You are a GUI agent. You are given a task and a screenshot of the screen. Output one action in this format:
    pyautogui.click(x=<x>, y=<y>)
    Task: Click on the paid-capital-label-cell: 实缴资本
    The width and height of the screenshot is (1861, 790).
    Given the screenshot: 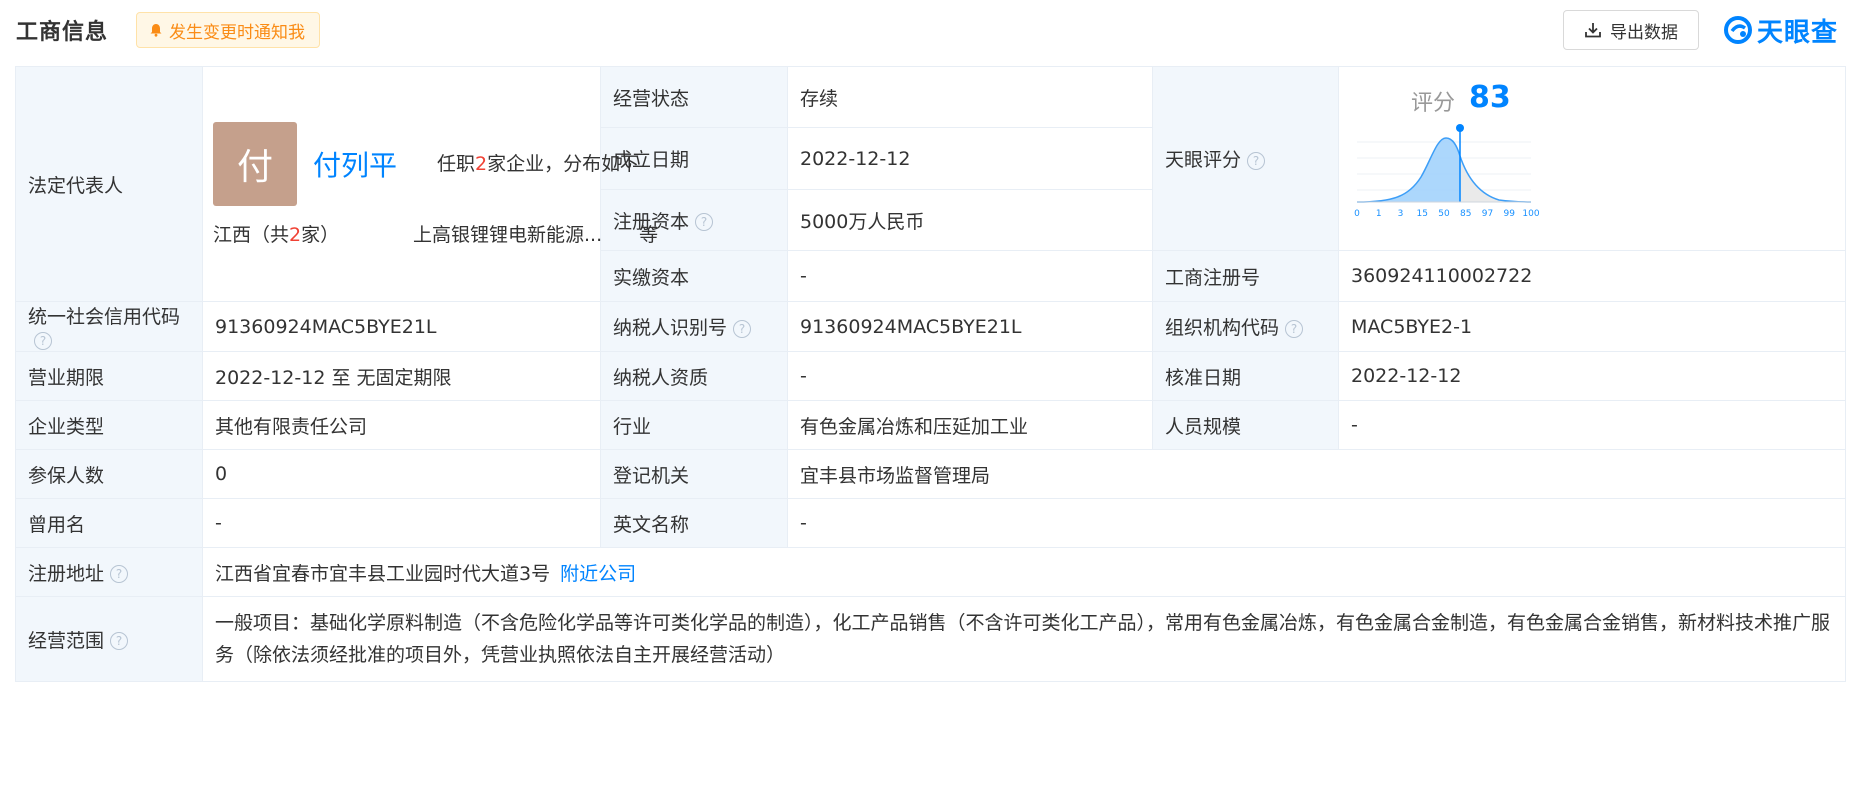 What is the action you would take?
    pyautogui.click(x=694, y=276)
    